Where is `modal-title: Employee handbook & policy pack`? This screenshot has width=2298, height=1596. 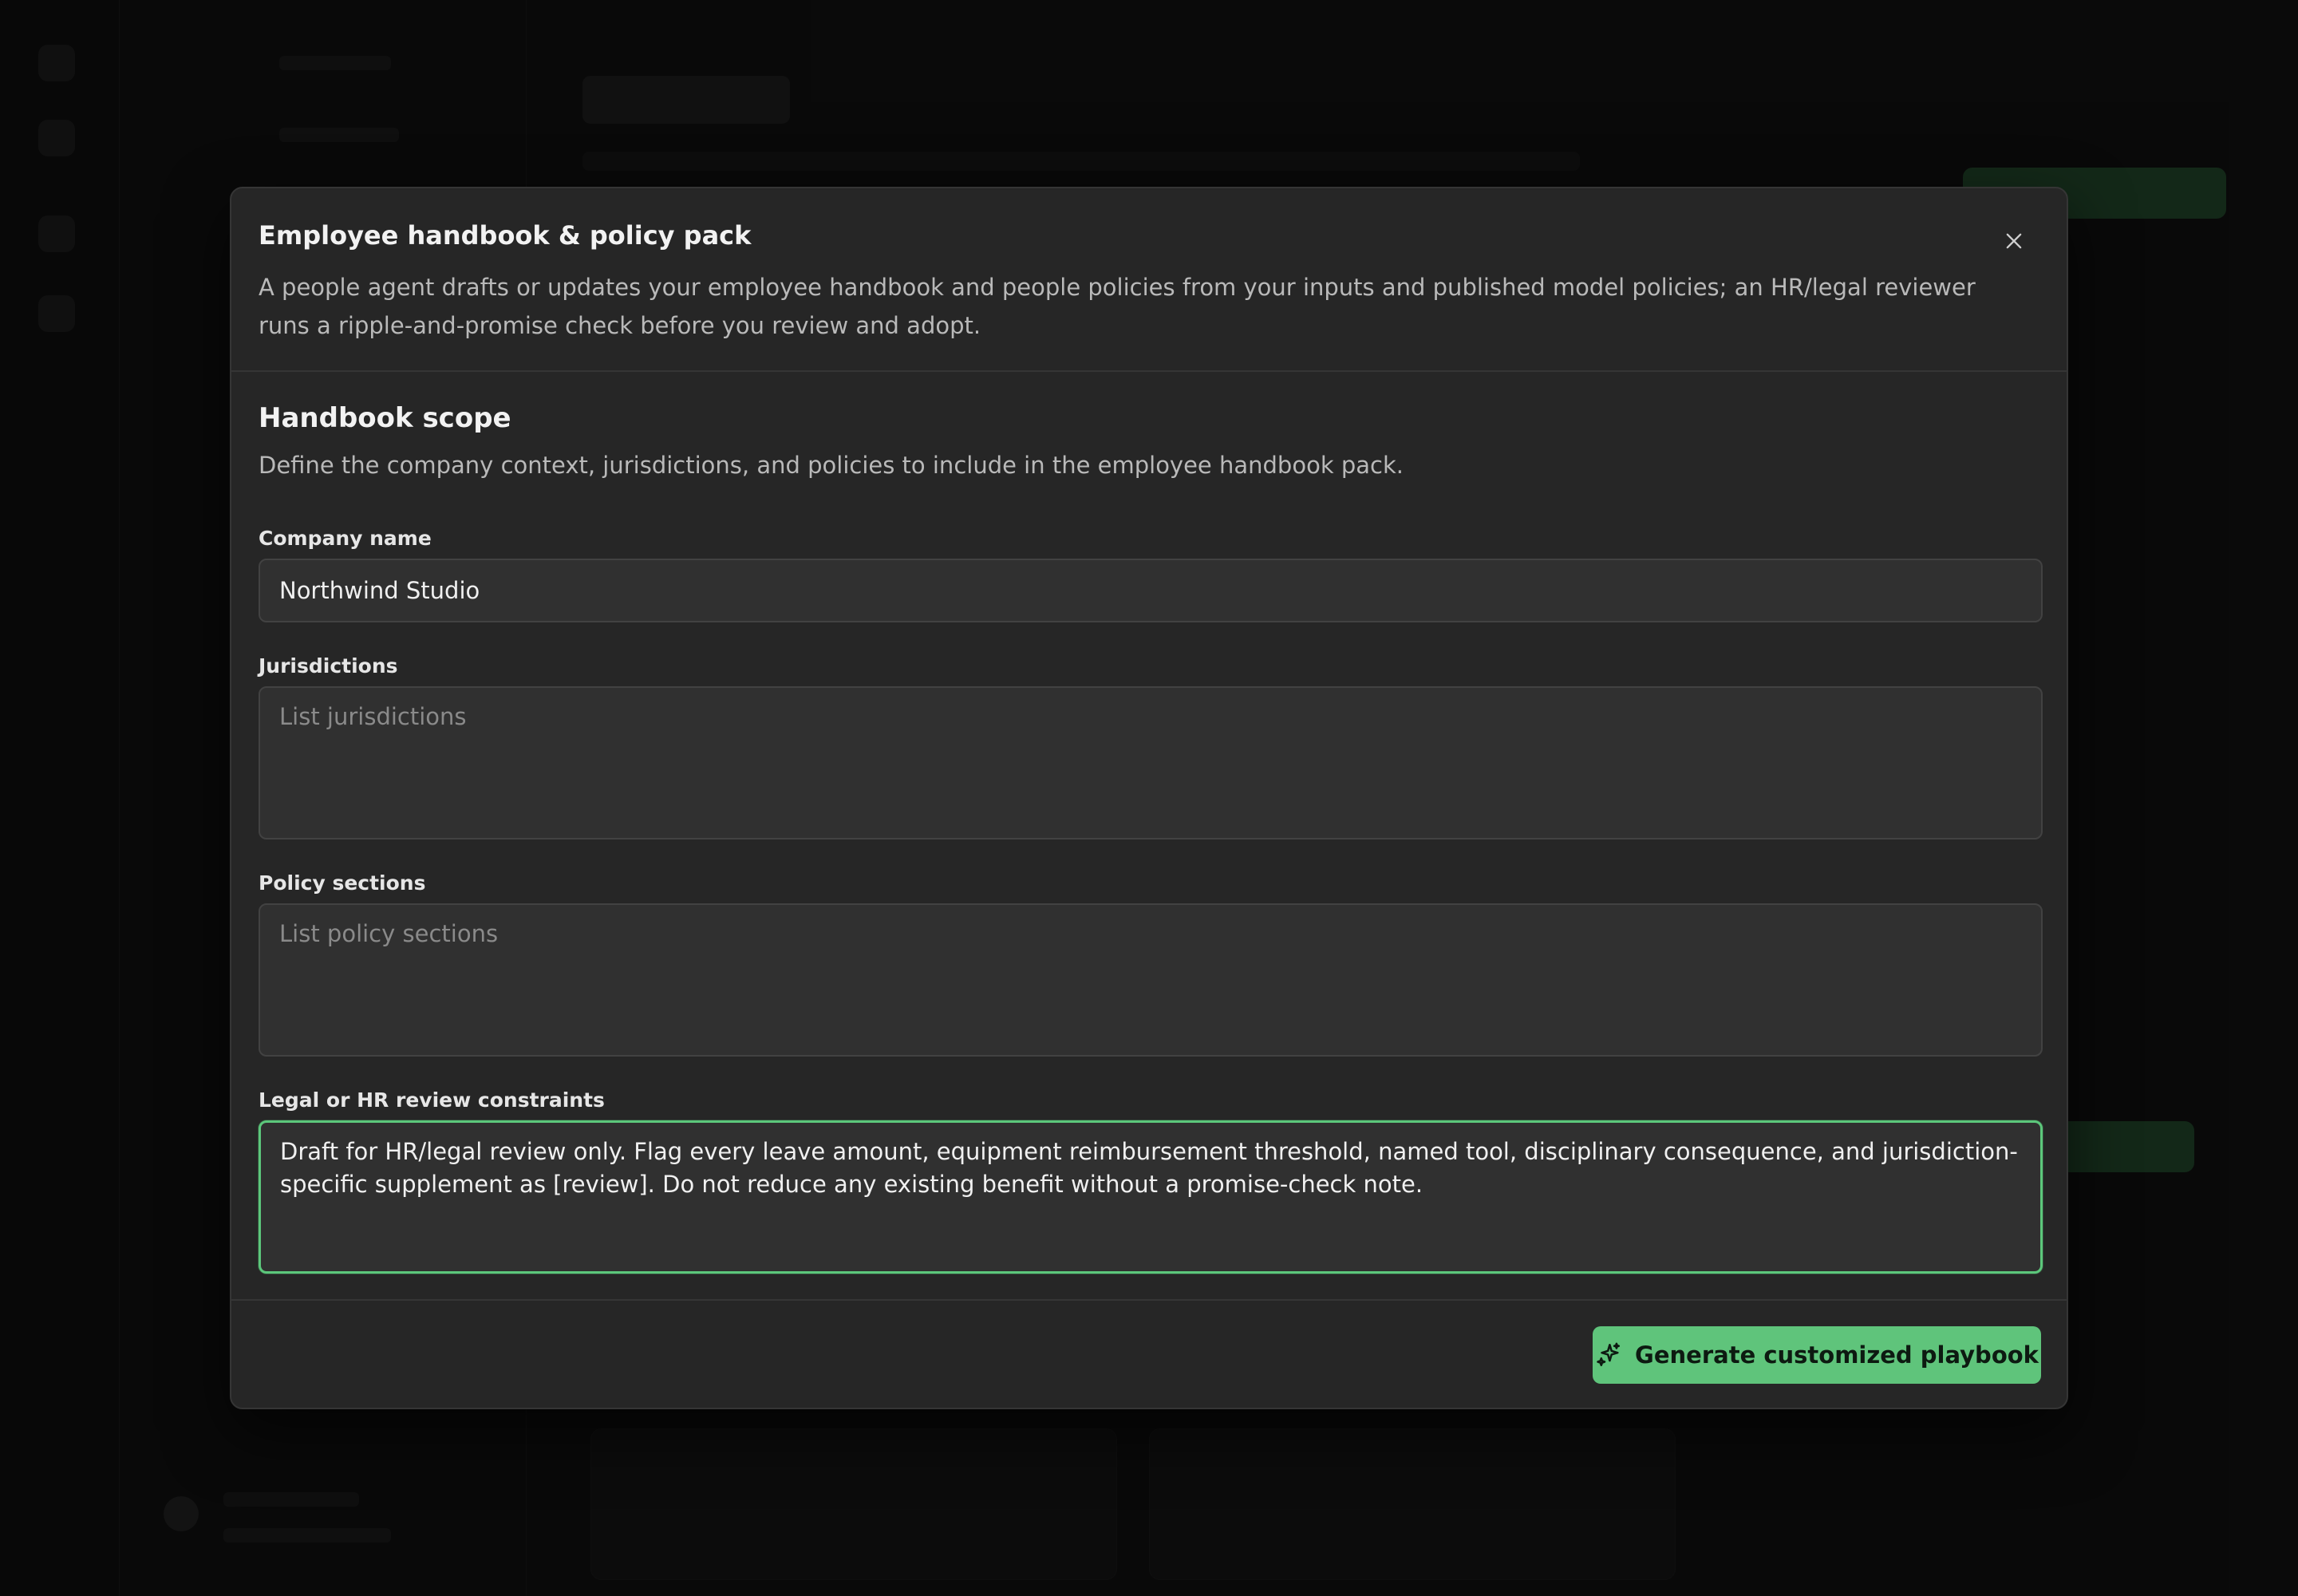
modal-title: Employee handbook & policy pack is located at coordinates (505, 236).